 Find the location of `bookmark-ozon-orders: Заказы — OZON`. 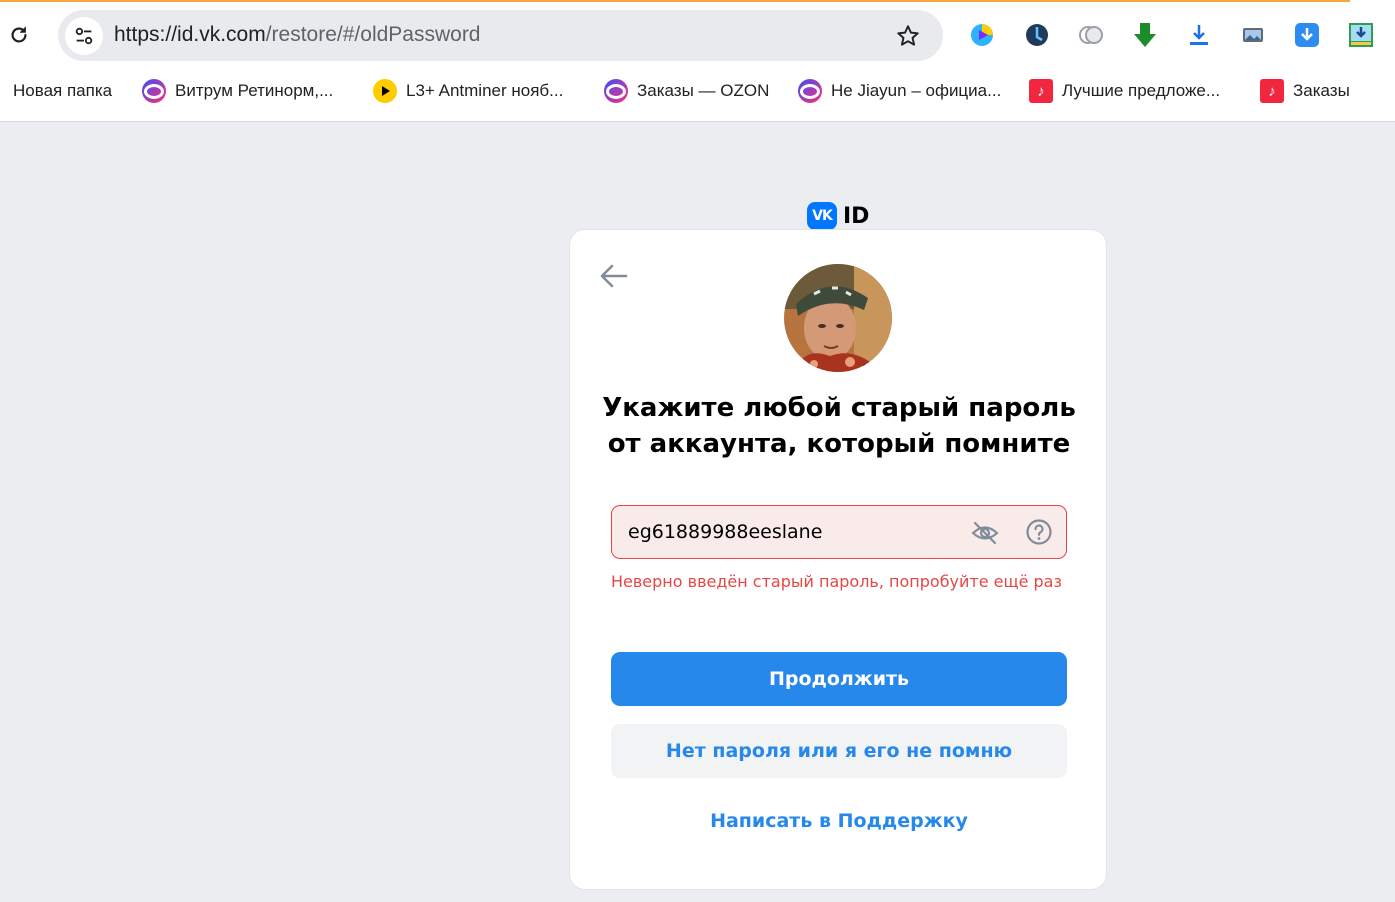

bookmark-ozon-orders: Заказы — OZON is located at coordinates (686, 91).